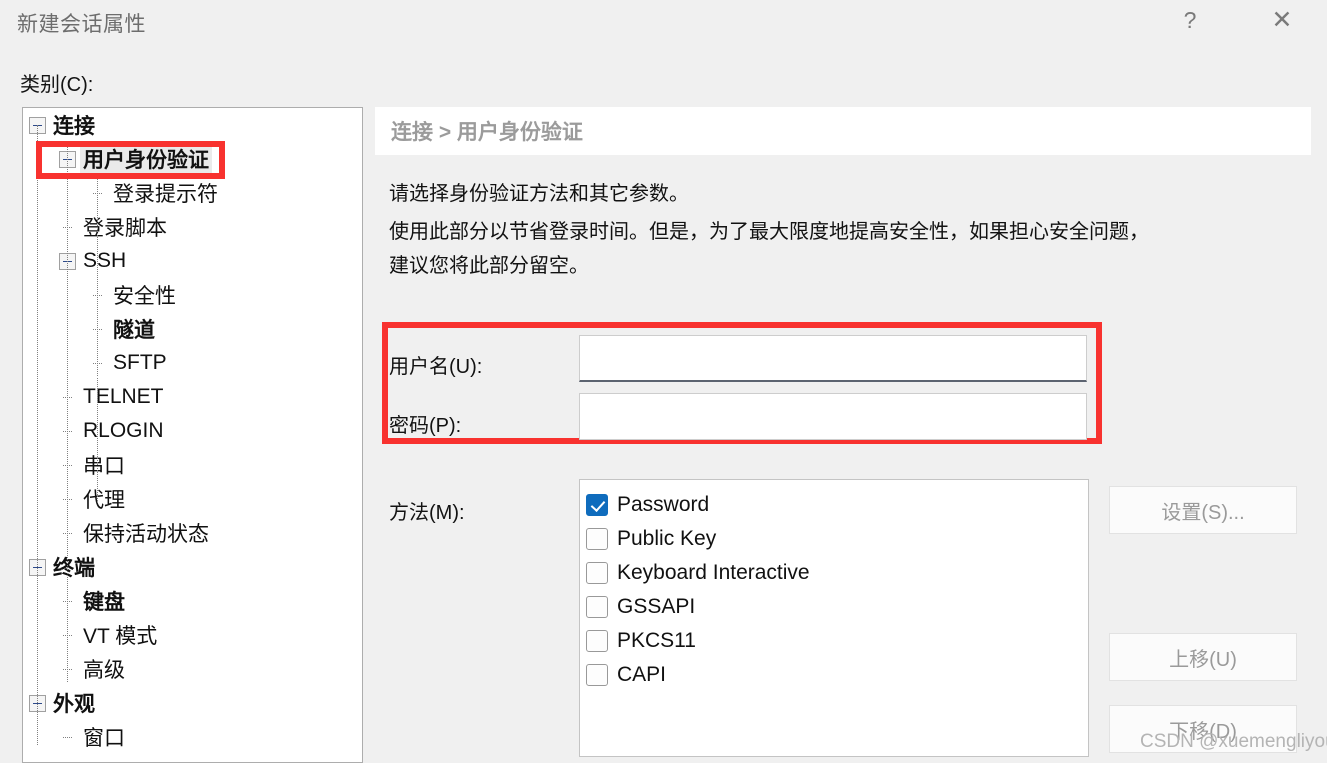 The width and height of the screenshot is (1327, 763). I want to click on tree-item-label: 键盘, so click(104, 602).